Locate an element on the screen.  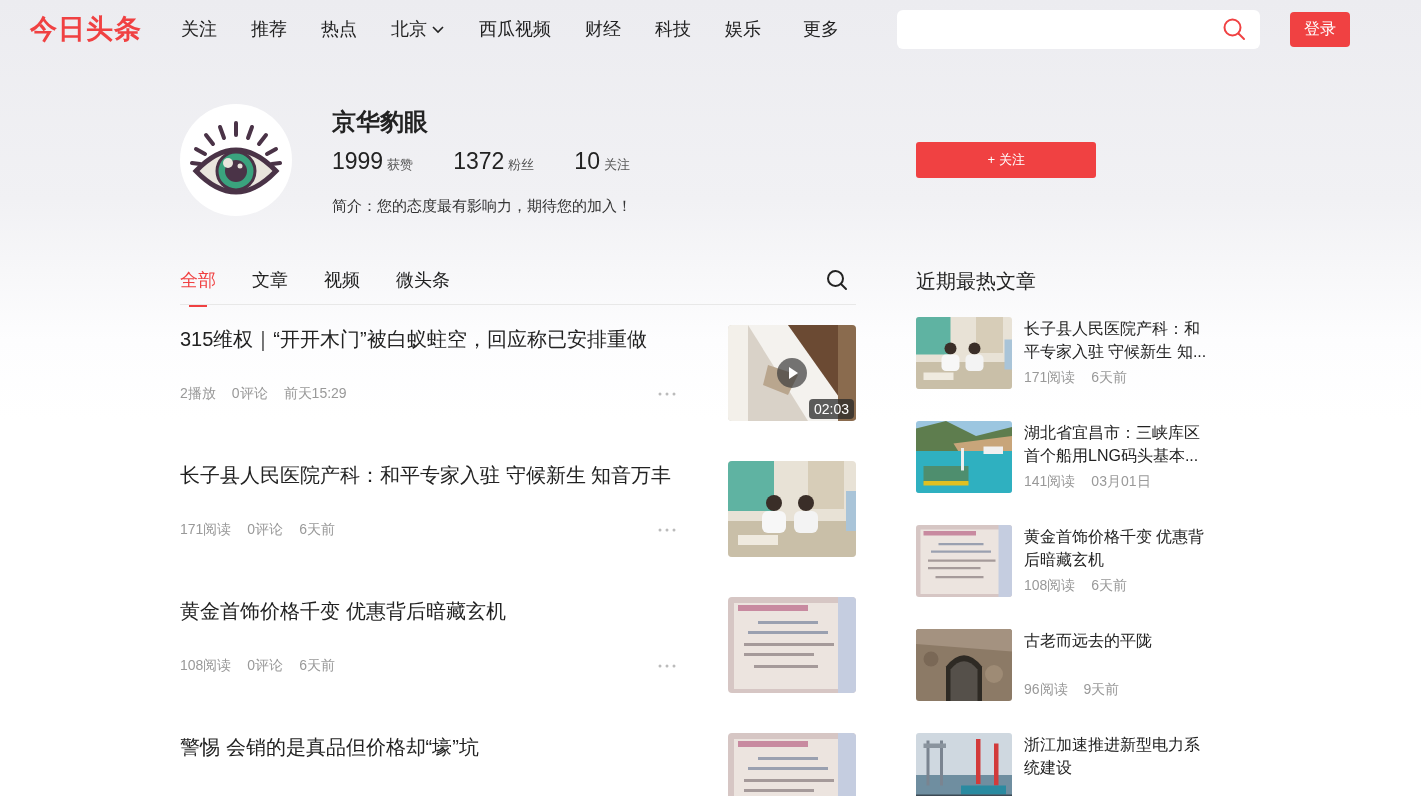
article-title: 长子县人民医院产科：和平专家入驻 守候新生 知音万丰 is located at coordinates (428, 475).